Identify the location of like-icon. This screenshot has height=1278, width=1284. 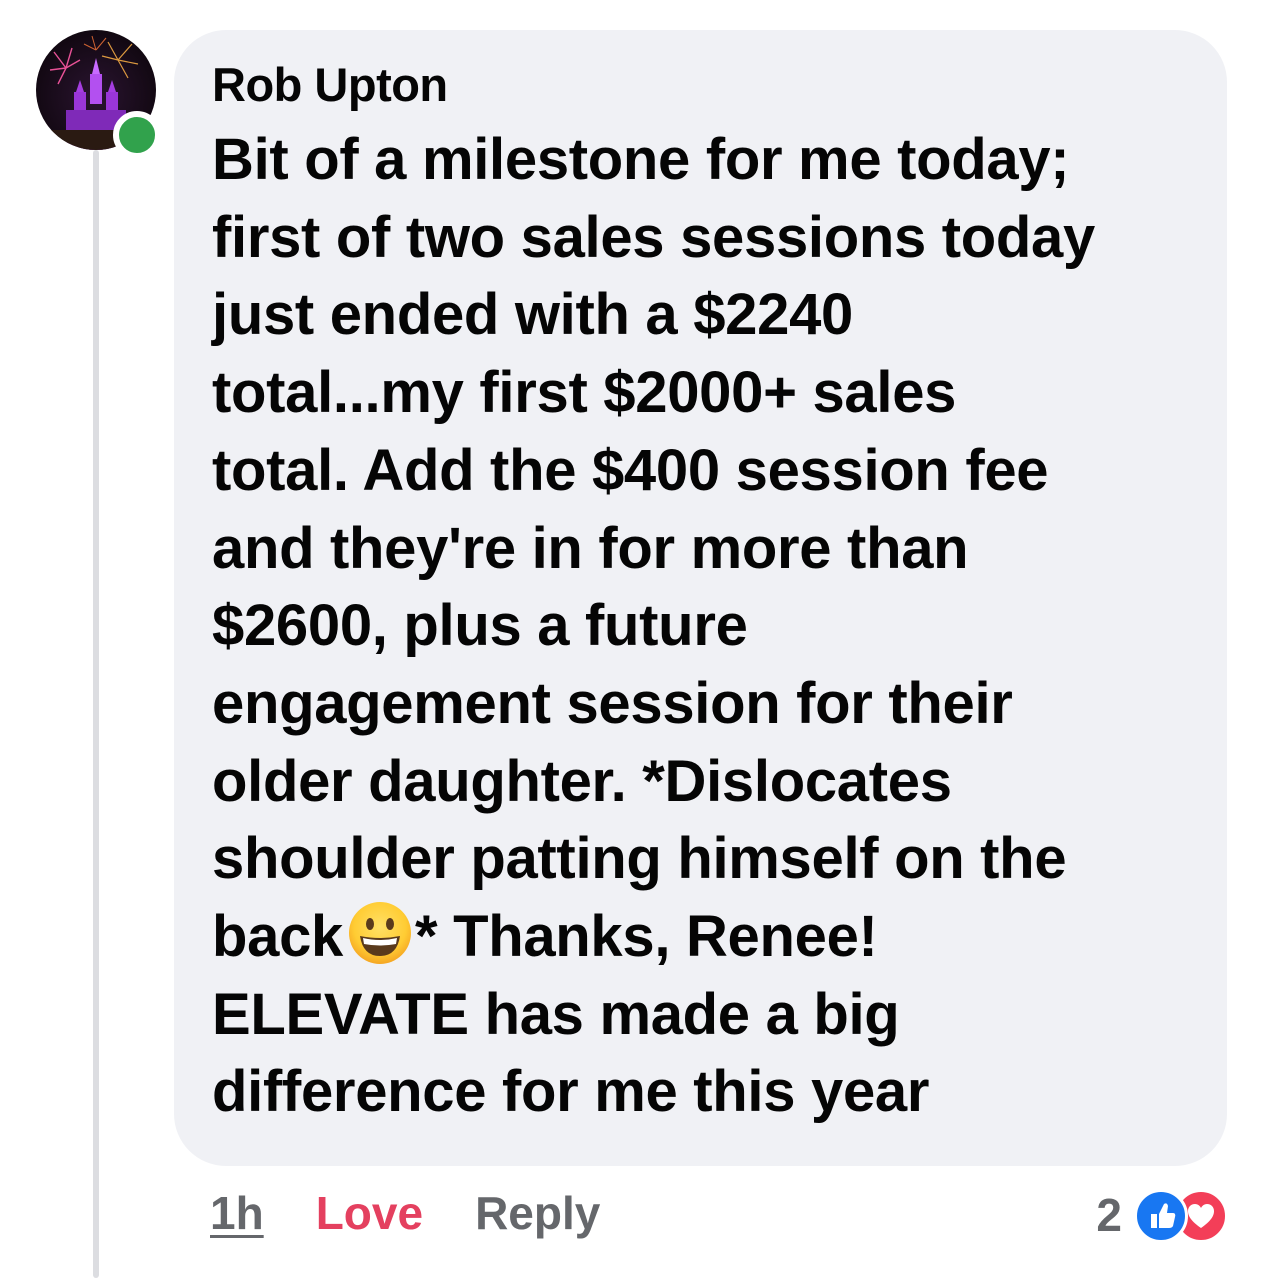
(1161, 1216).